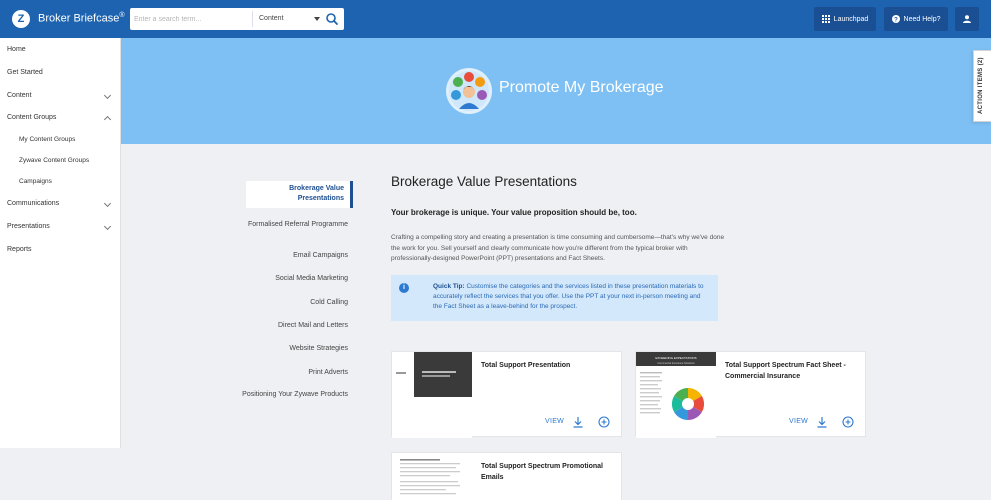 This screenshot has width=991, height=500. What do you see at coordinates (294, 395) in the screenshot?
I see `subnav-positioning-zywave-products: Positioning Your Zywave Products` at bounding box center [294, 395].